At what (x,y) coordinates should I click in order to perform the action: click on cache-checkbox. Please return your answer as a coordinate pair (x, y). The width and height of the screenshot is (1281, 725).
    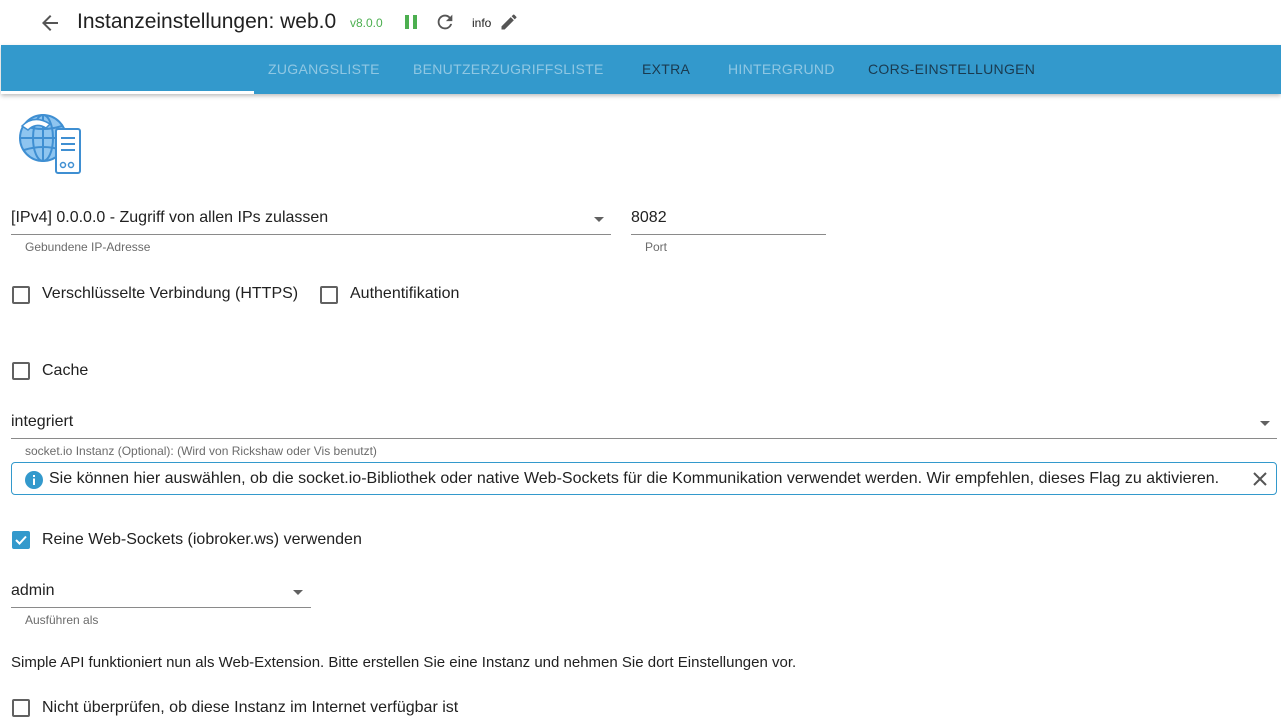
    Looking at the image, I should click on (21, 371).